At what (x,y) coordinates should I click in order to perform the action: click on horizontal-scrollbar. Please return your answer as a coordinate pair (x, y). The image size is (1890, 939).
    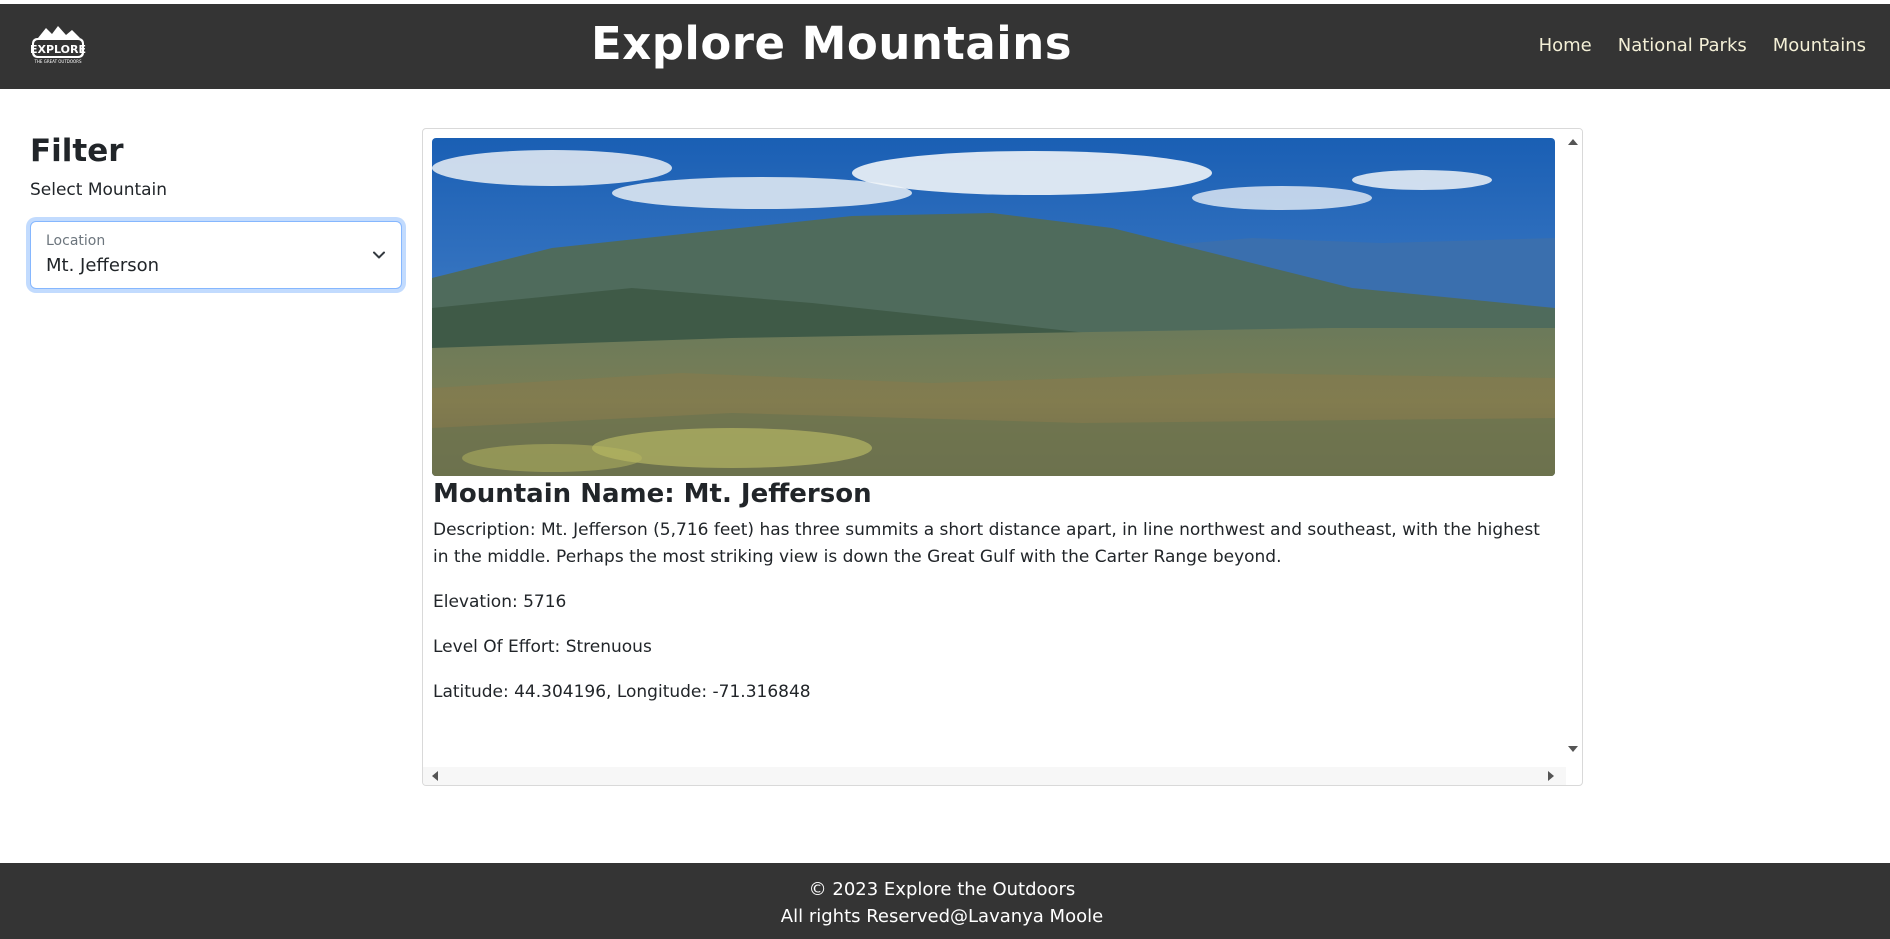
    Looking at the image, I should click on (994, 776).